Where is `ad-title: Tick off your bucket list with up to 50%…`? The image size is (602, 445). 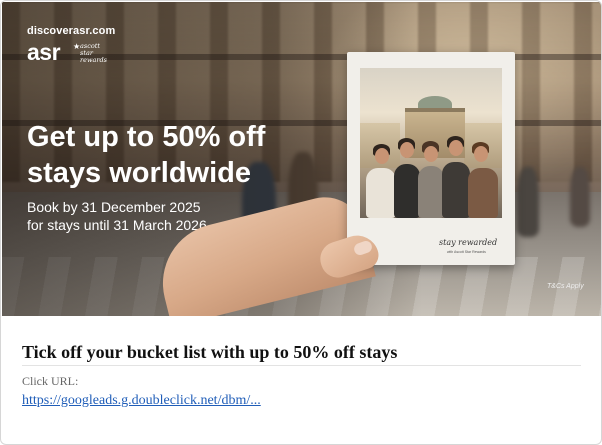 ad-title: Tick off your bucket list with up to 50%… is located at coordinates (210, 352).